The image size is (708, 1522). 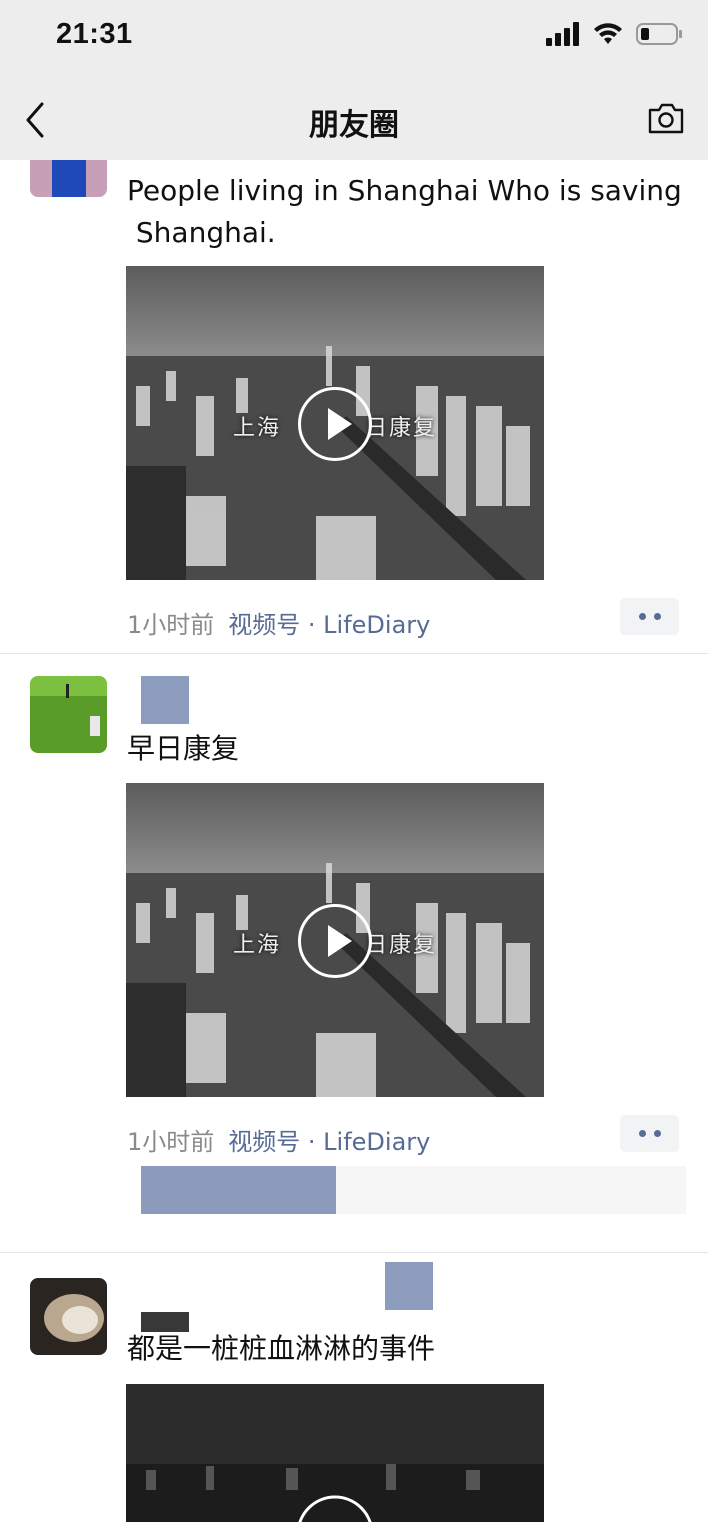 What do you see at coordinates (413, 1190) in the screenshot?
I see `likes-area` at bounding box center [413, 1190].